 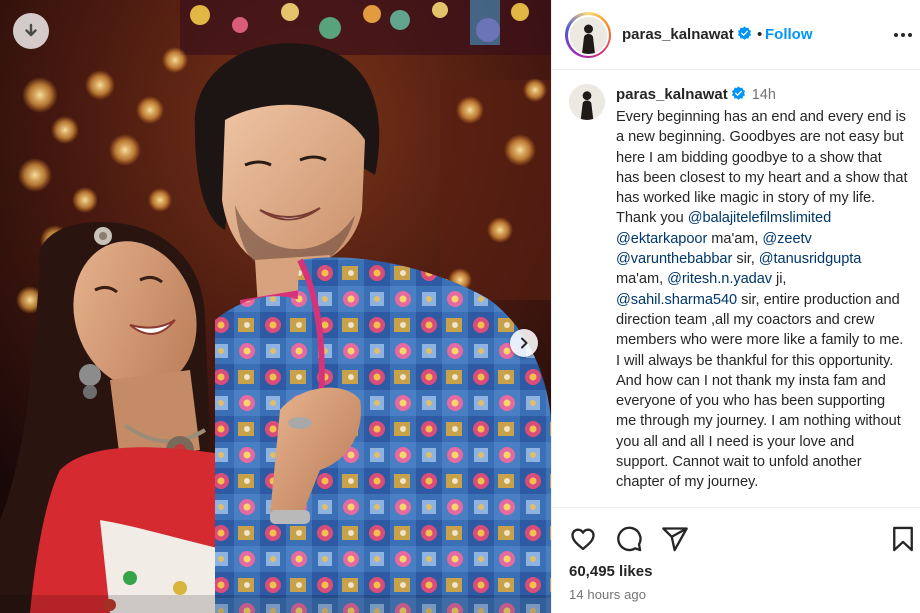 What do you see at coordinates (687, 34) in the screenshot?
I see `header-username: paras_kalnawat` at bounding box center [687, 34].